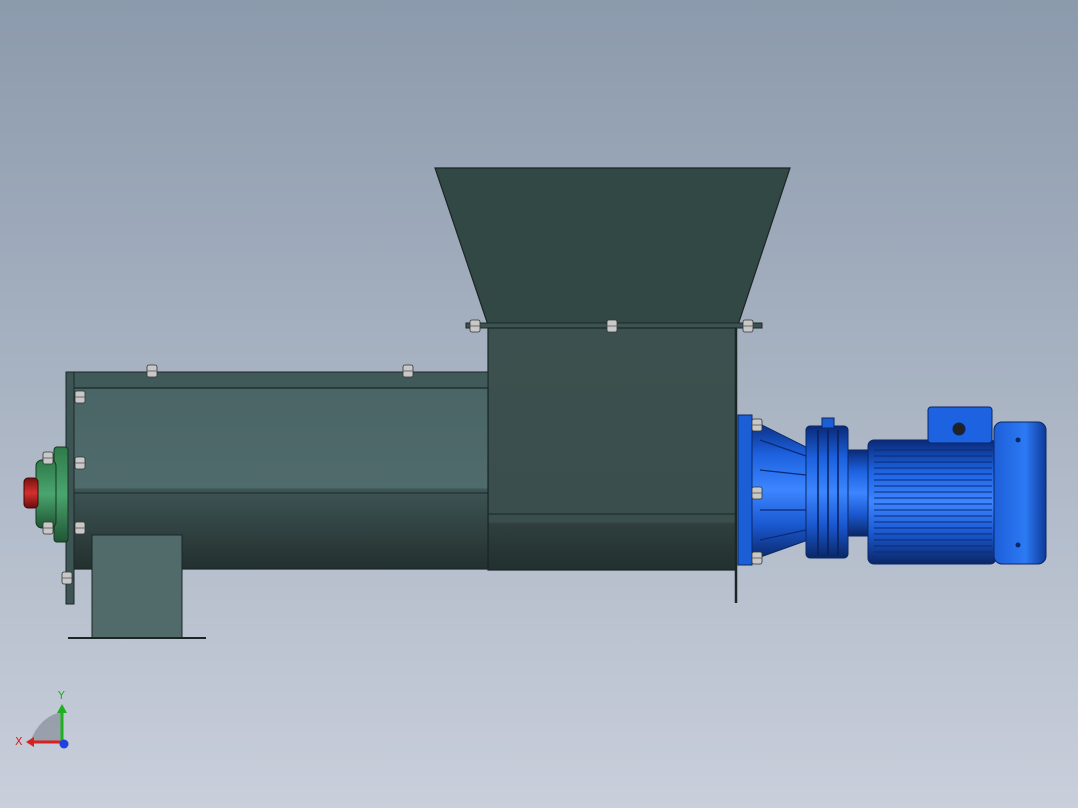 This screenshot has width=1078, height=808. I want to click on support-leg-plate, so click(137, 586).